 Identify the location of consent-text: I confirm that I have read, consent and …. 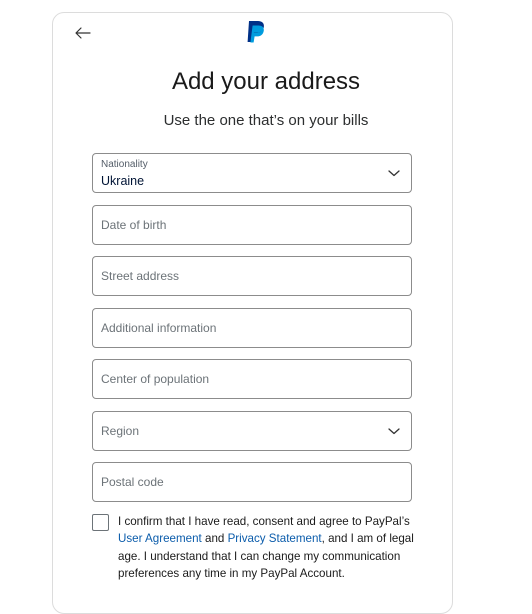
(266, 548).